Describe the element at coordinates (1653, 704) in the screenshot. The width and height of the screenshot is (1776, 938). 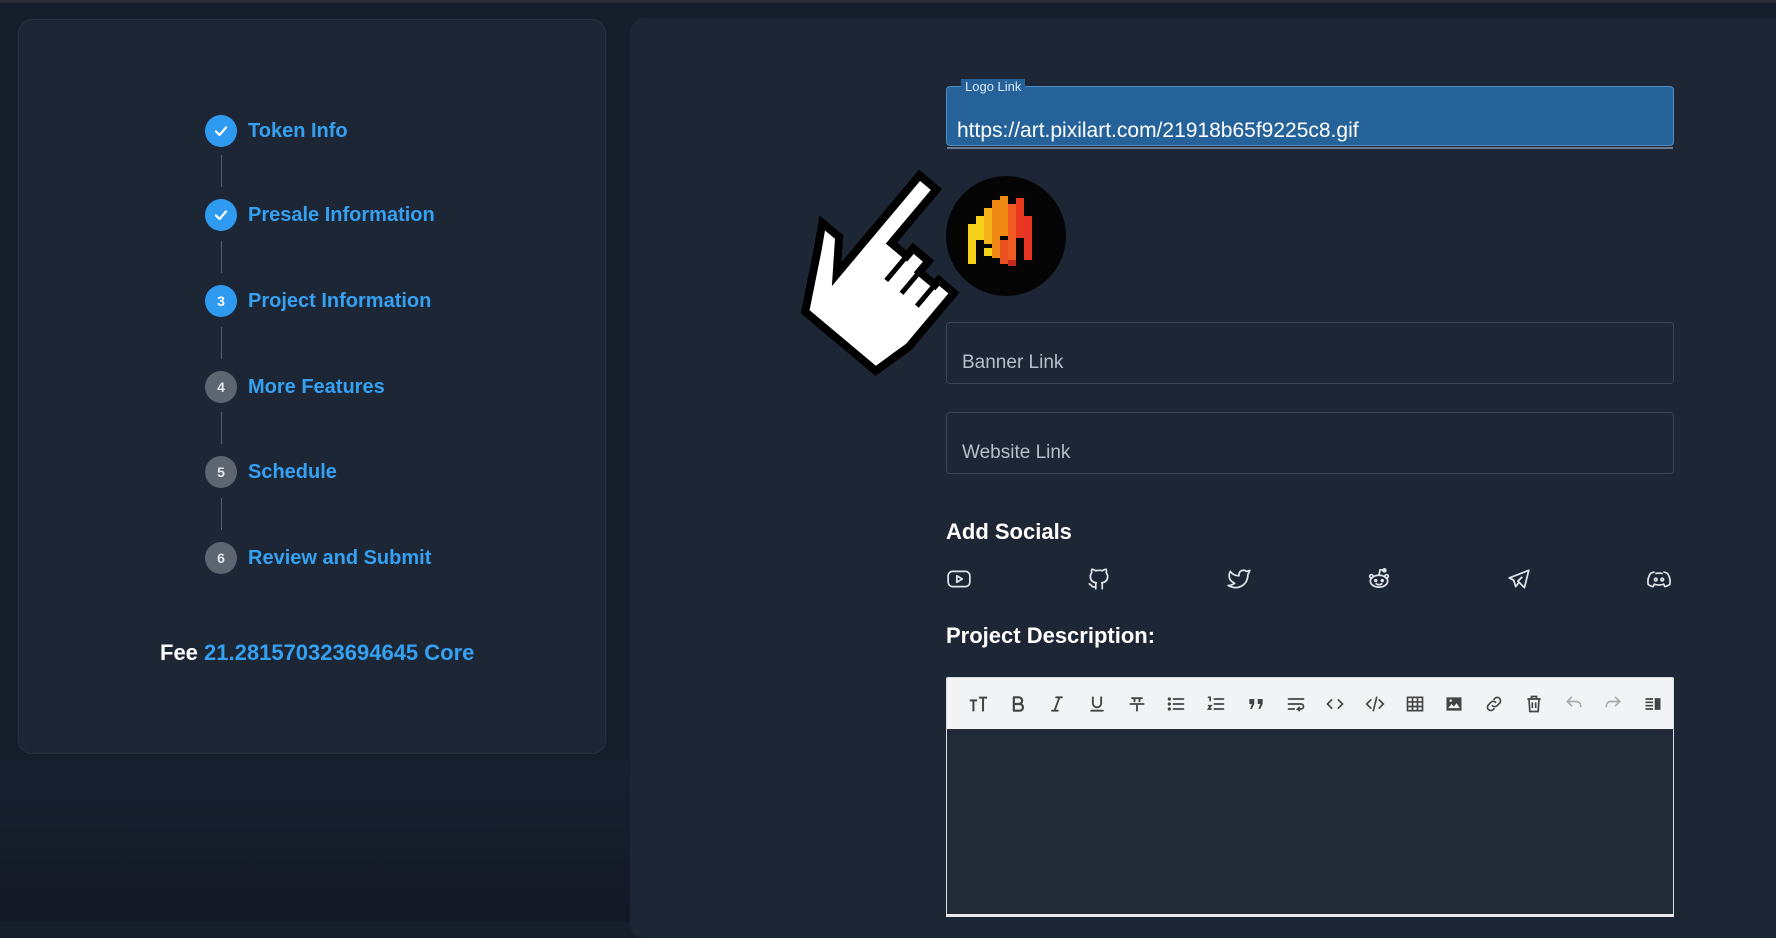
I see `preview-icon` at that location.